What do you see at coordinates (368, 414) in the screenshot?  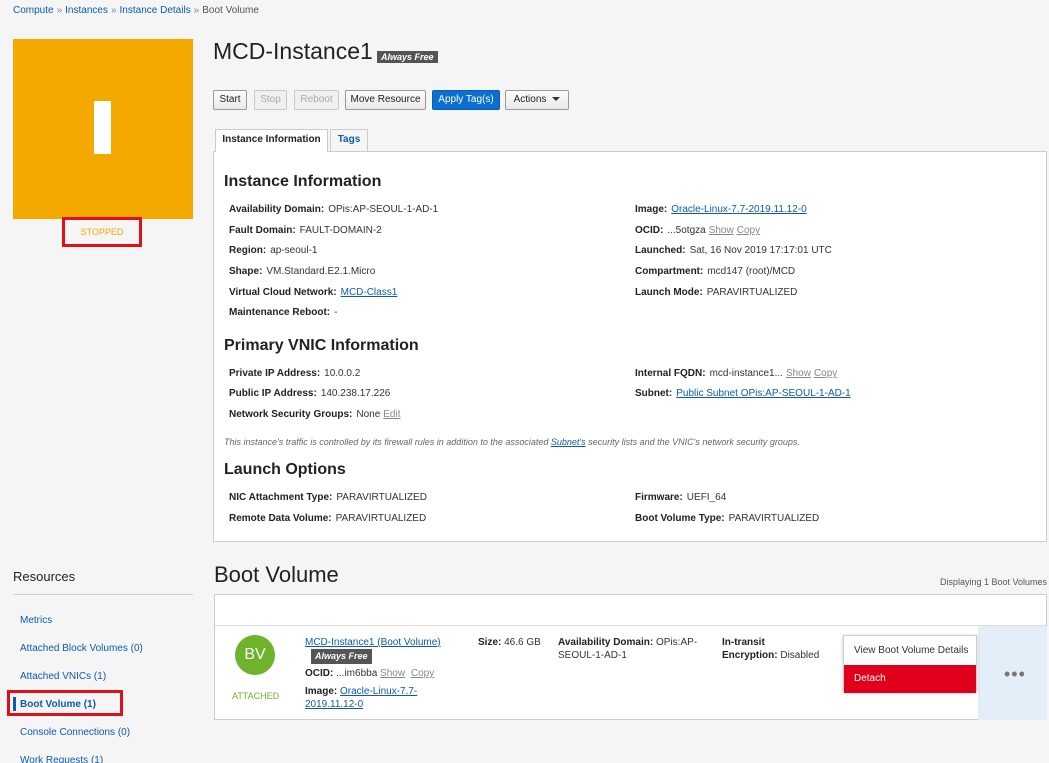 I see `field-value: None` at bounding box center [368, 414].